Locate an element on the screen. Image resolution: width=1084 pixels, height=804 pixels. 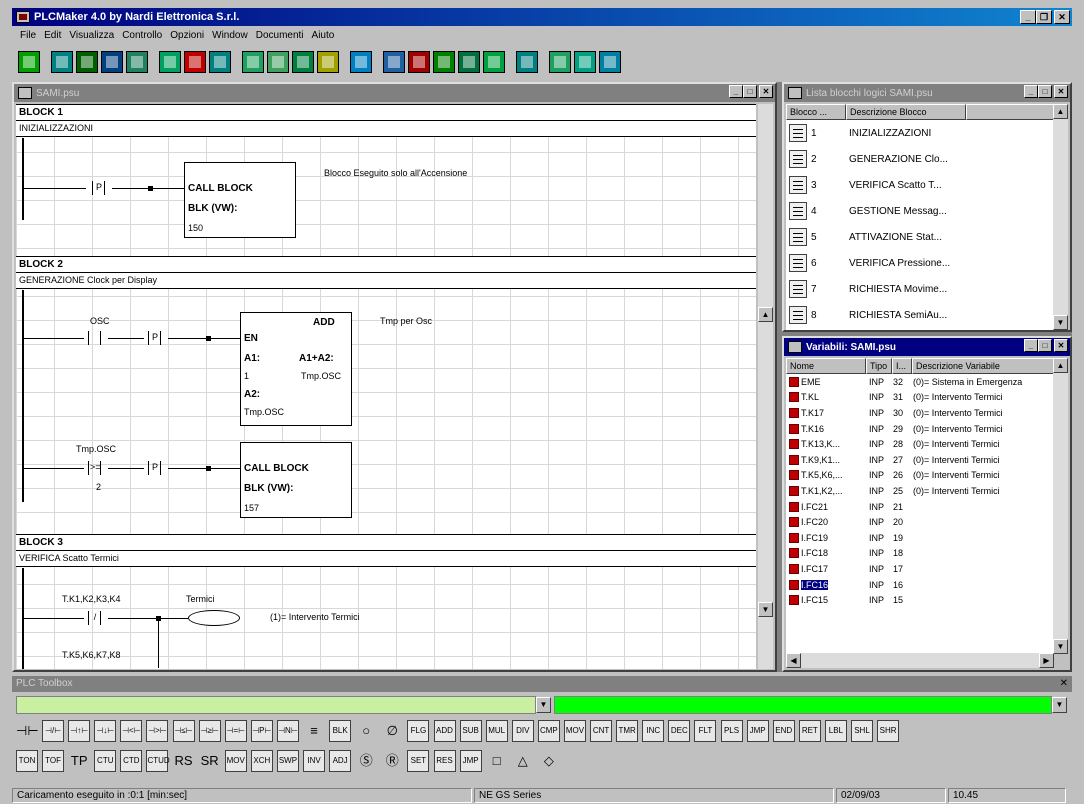
ladder-symbol-button: CNT is located at coordinates (601, 731).